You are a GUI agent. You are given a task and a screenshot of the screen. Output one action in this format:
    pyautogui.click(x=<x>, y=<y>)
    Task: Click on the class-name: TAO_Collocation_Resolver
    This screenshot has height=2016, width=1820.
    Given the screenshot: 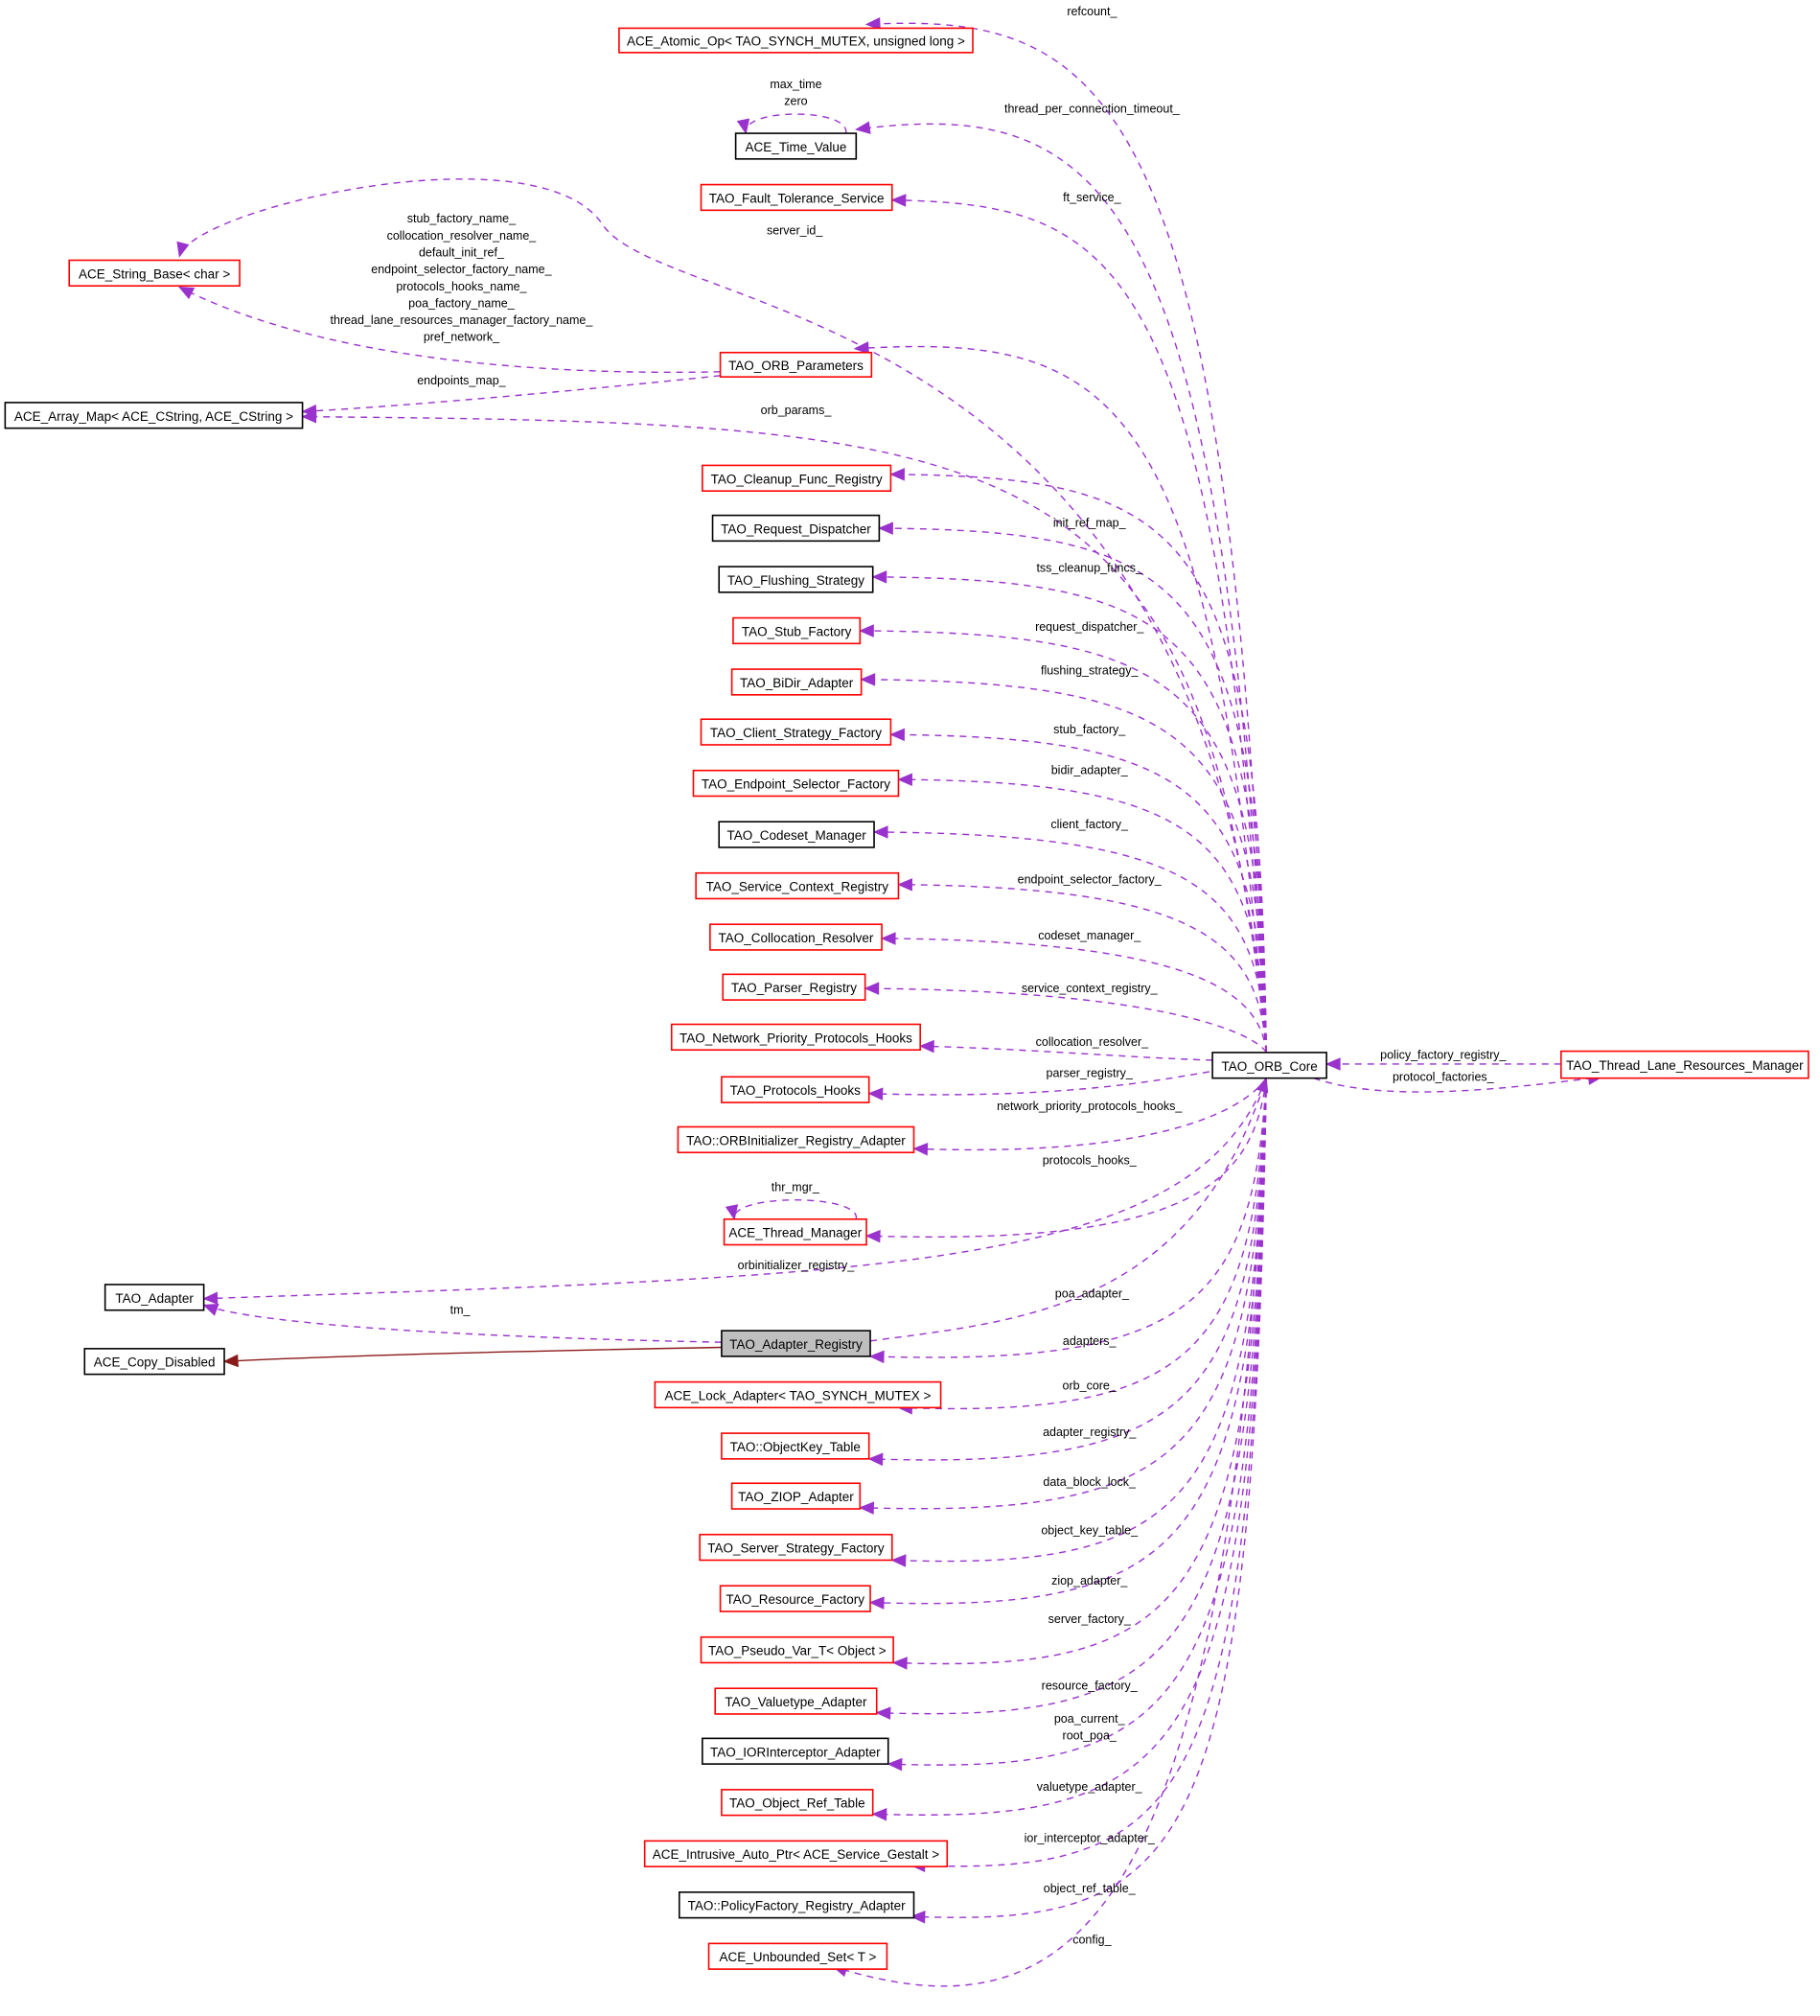 What is the action you would take?
    pyautogui.click(x=796, y=938)
    